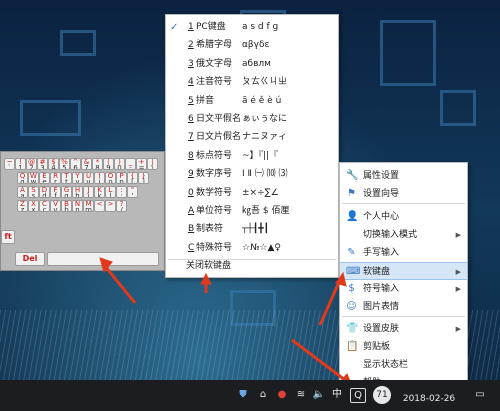  I want to click on ime-icon: Q, so click(358, 395).